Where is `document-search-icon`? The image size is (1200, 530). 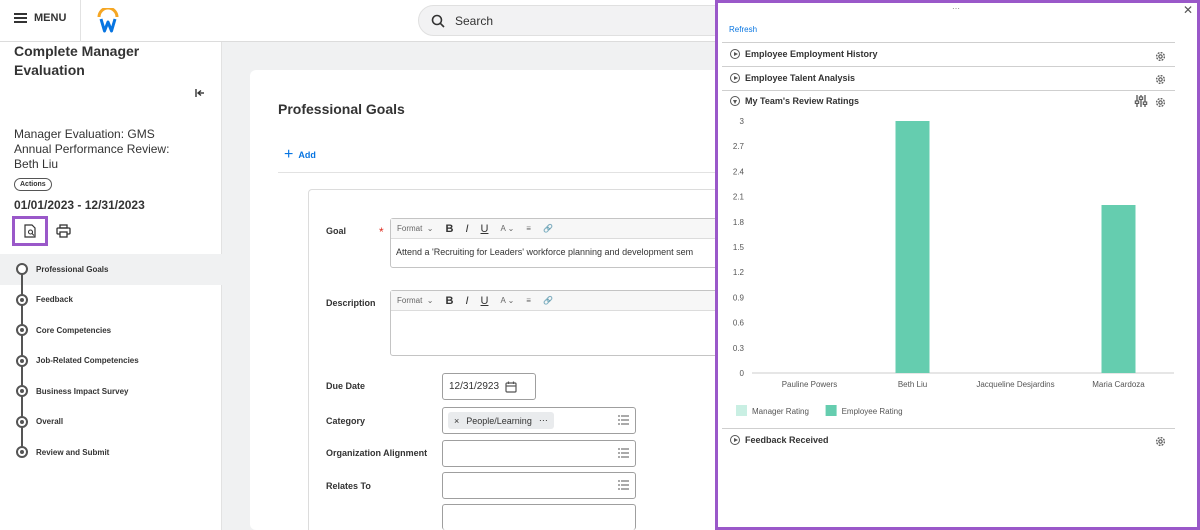
document-search-icon is located at coordinates (30, 231).